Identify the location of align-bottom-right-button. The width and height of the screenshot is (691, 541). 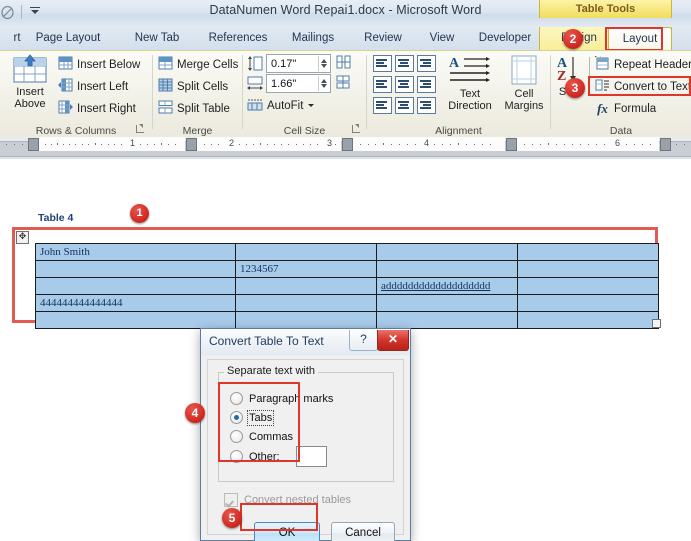
(426, 105).